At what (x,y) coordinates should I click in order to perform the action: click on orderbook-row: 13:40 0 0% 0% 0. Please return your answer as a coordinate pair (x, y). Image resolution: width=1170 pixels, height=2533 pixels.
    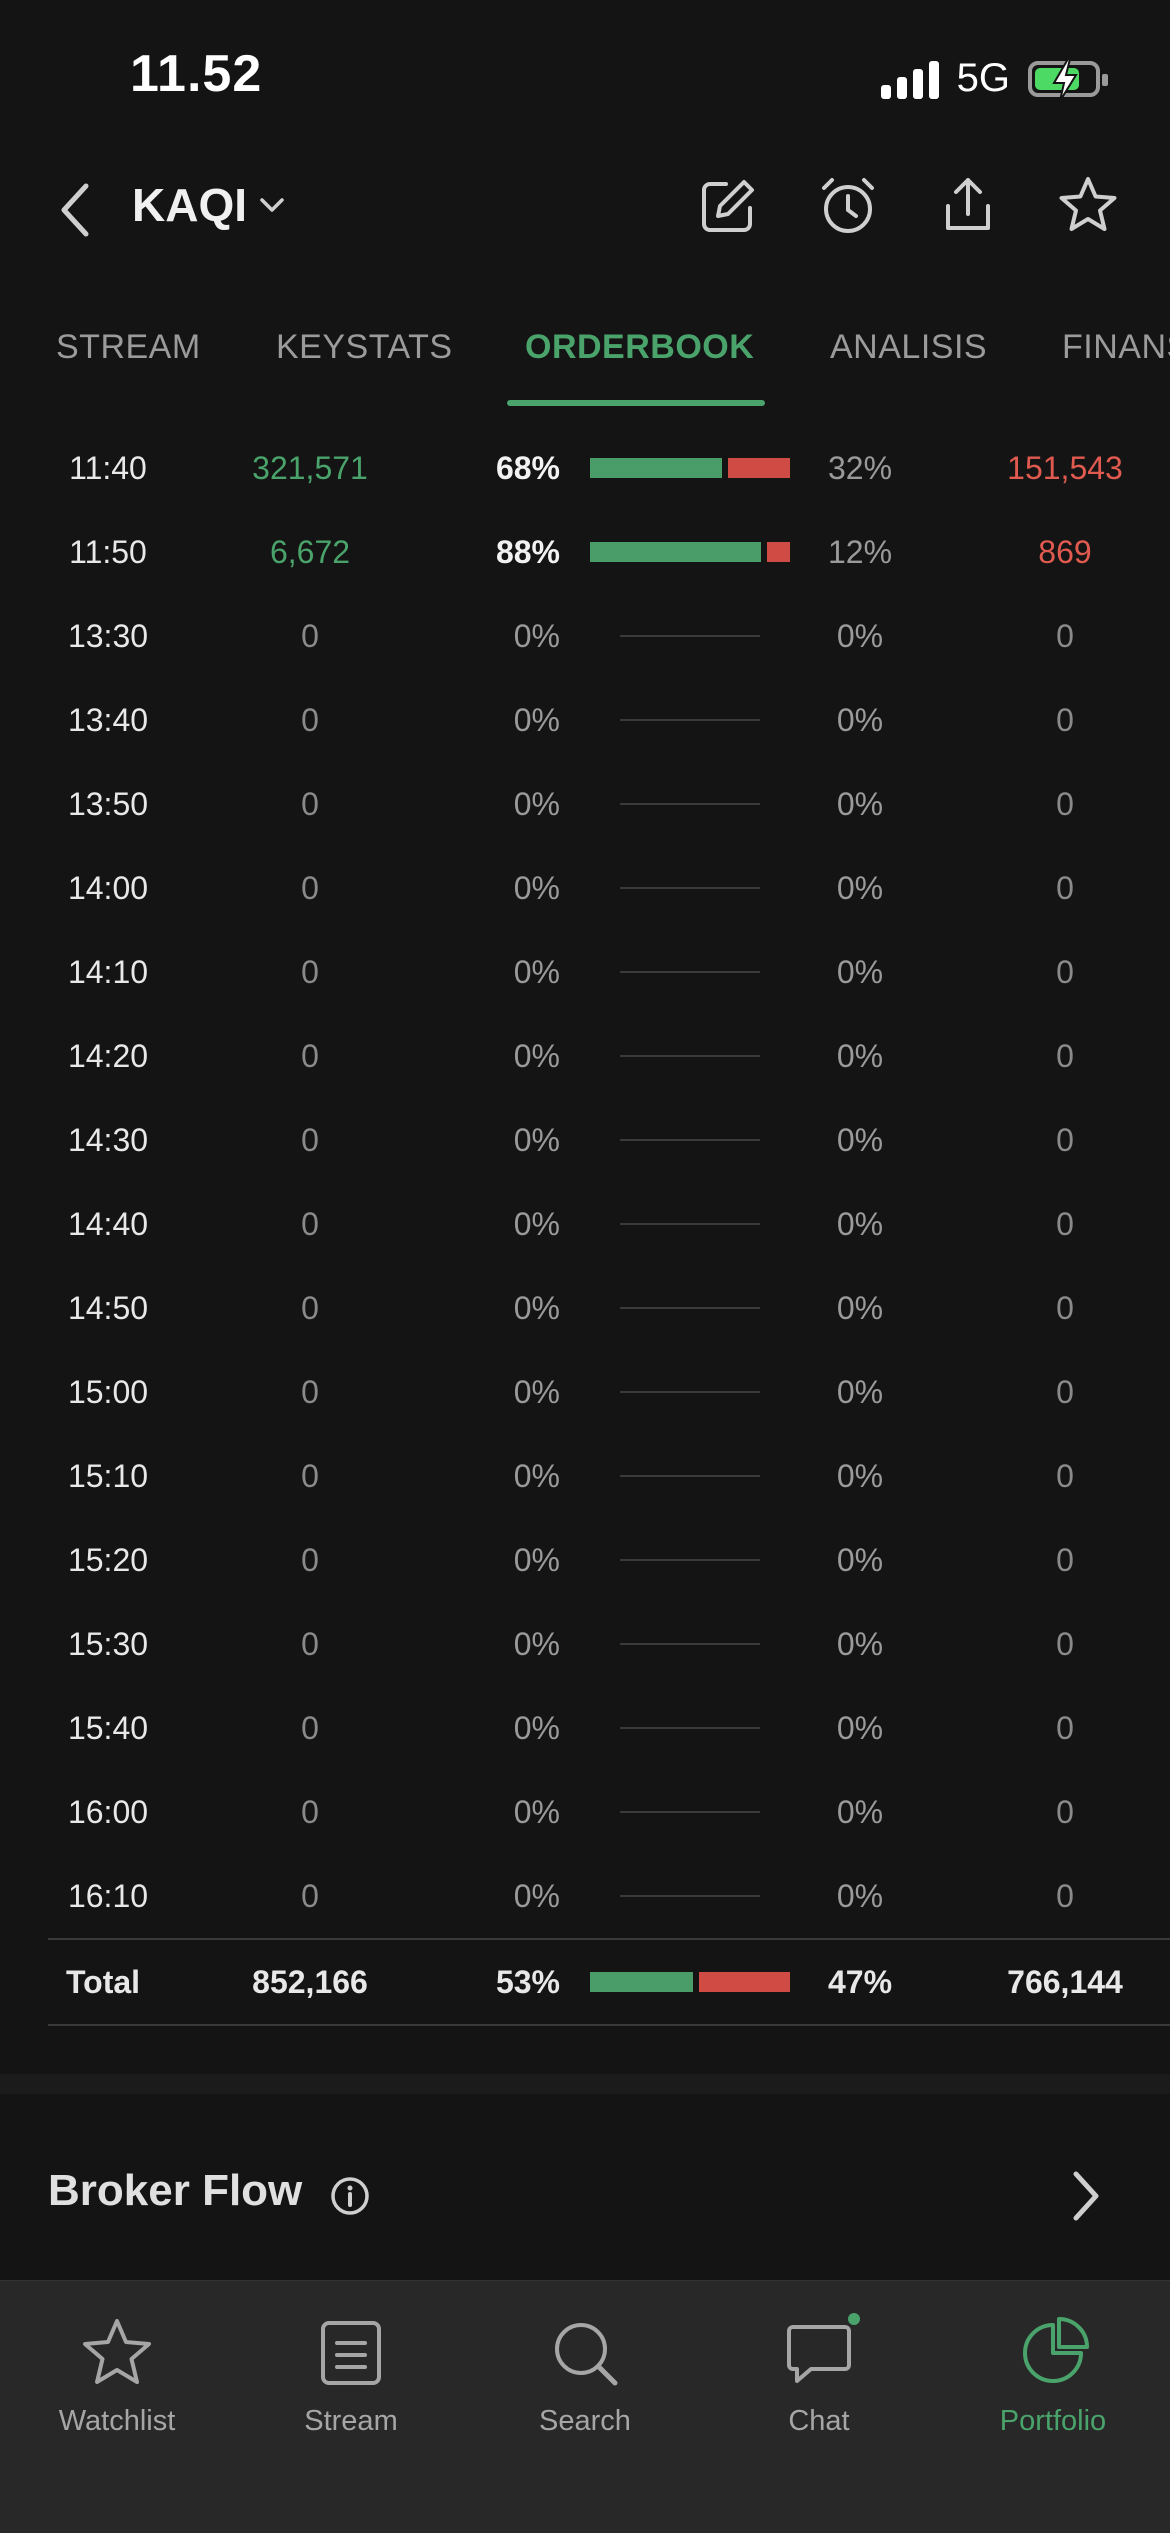
    Looking at the image, I should click on (585, 720).